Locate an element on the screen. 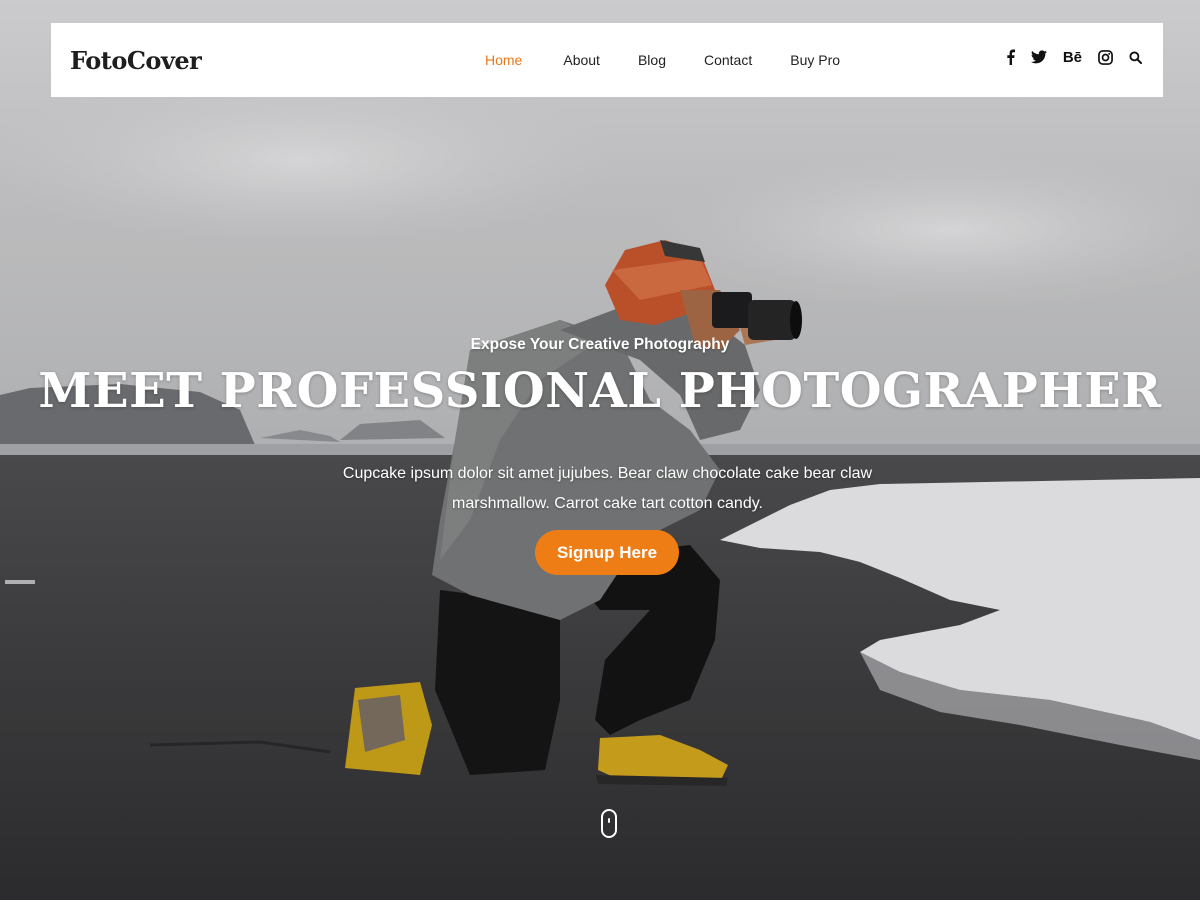  behance-icon: Bē is located at coordinates (1072, 57).